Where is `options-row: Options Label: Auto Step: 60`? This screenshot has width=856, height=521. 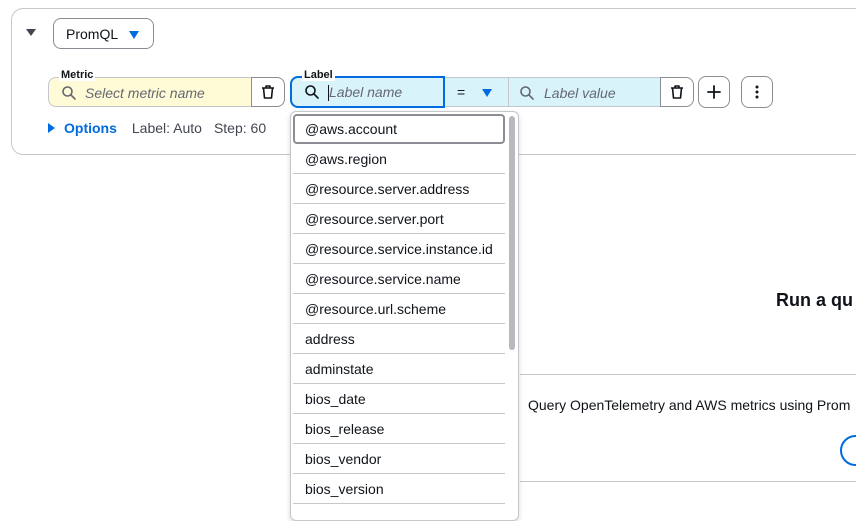
options-row: Options Label: Auto Step: 60 is located at coordinates (163, 128).